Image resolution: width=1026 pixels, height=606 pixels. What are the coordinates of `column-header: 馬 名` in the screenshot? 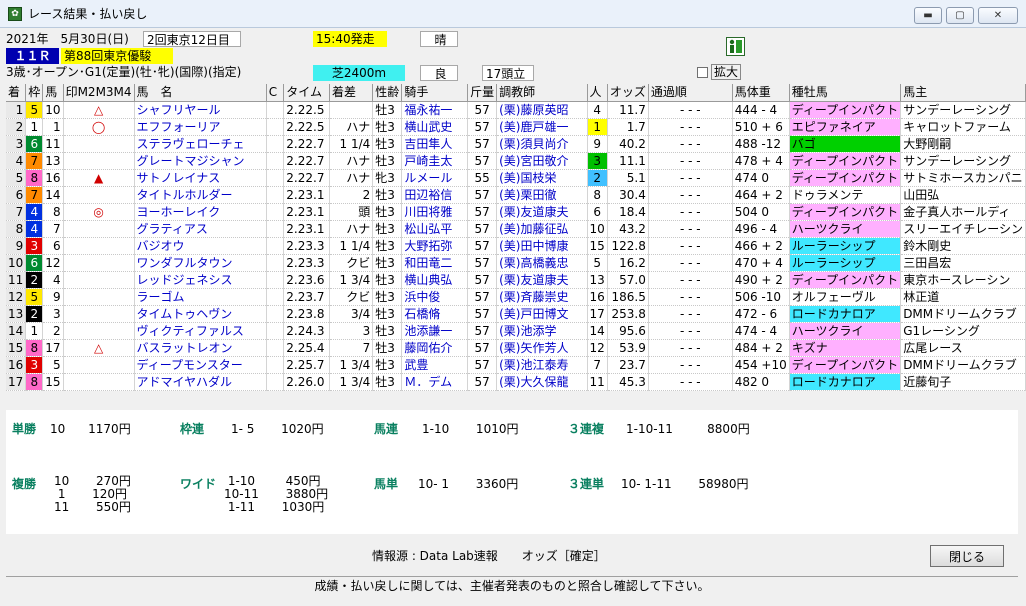 It's located at (200, 93).